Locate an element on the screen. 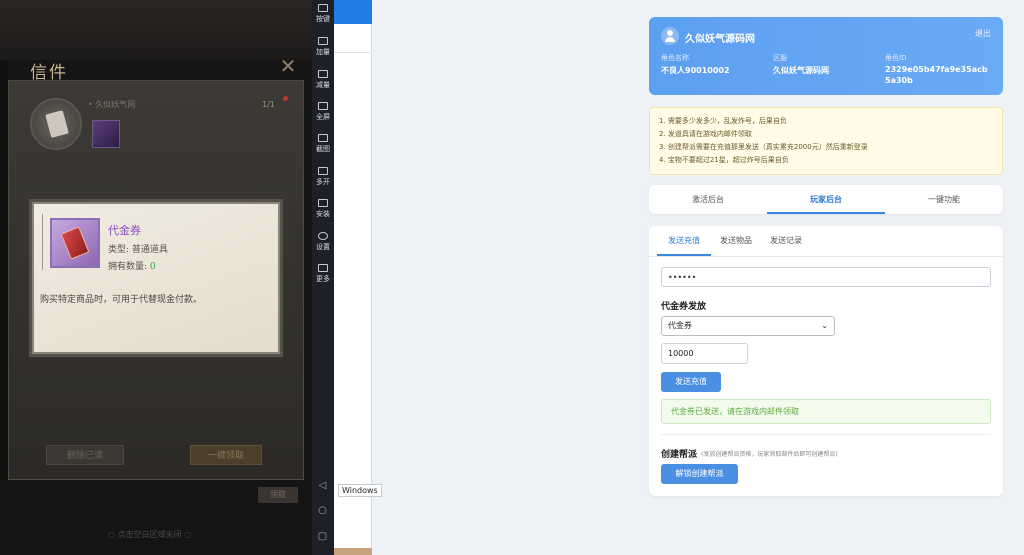 This screenshot has width=1024, height=555. server-label: 区服 is located at coordinates (780, 58).